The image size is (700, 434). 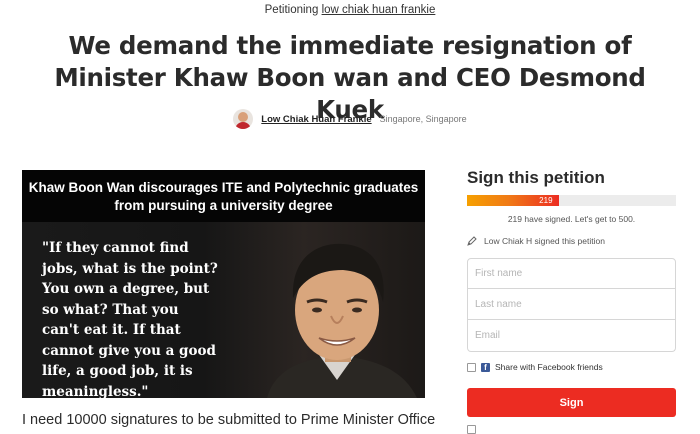 I want to click on sign-button: Sign, so click(x=571, y=402).